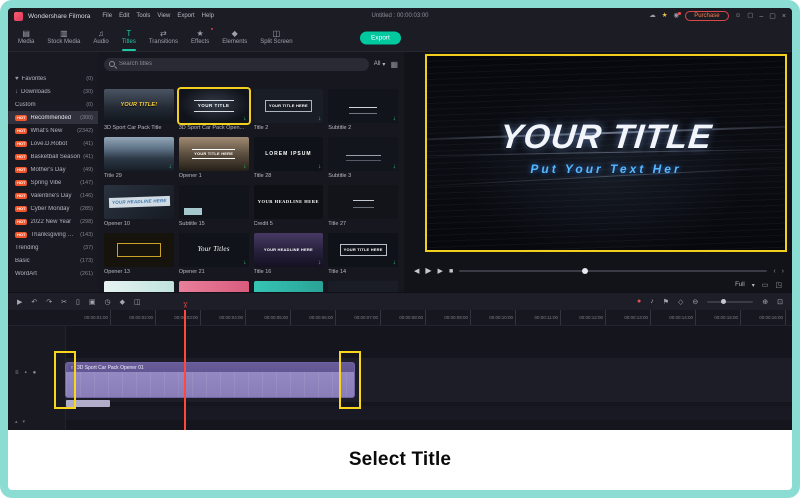 The image size is (800, 498). I want to click on sidebar-item-valentines-day: HOT Valentine's Day (146), so click(53, 195).